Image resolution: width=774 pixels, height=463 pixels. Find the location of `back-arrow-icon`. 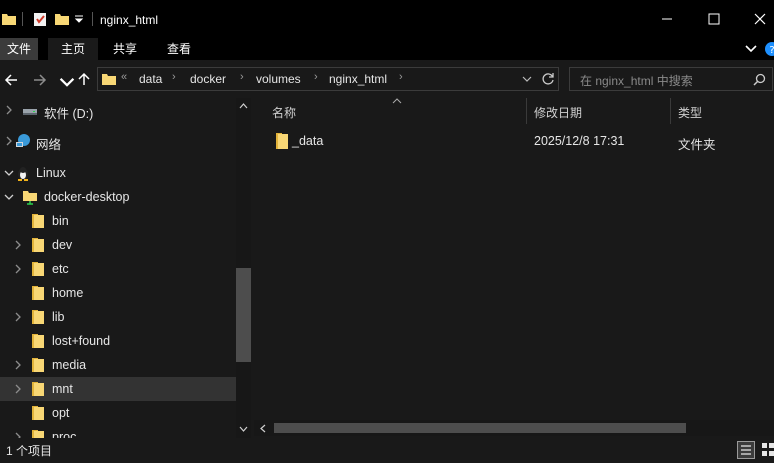

back-arrow-icon is located at coordinates (11, 80).